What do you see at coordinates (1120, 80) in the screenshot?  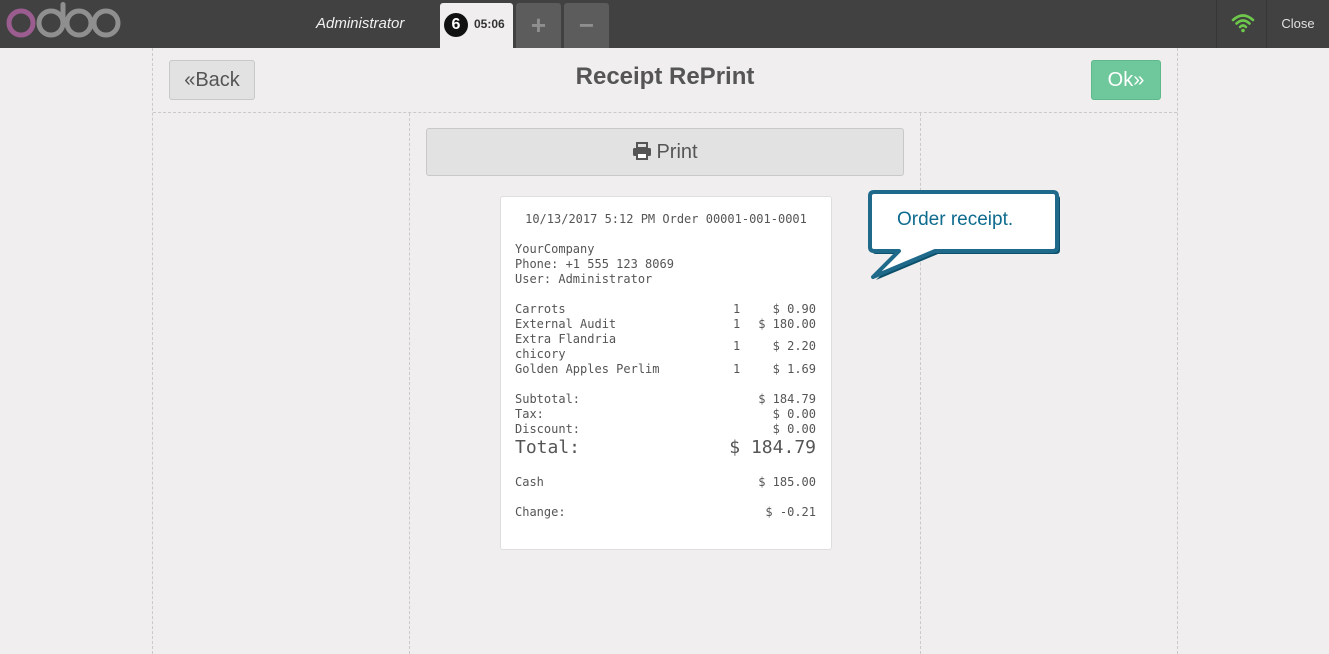 I see `ok-button-label: Ok` at bounding box center [1120, 80].